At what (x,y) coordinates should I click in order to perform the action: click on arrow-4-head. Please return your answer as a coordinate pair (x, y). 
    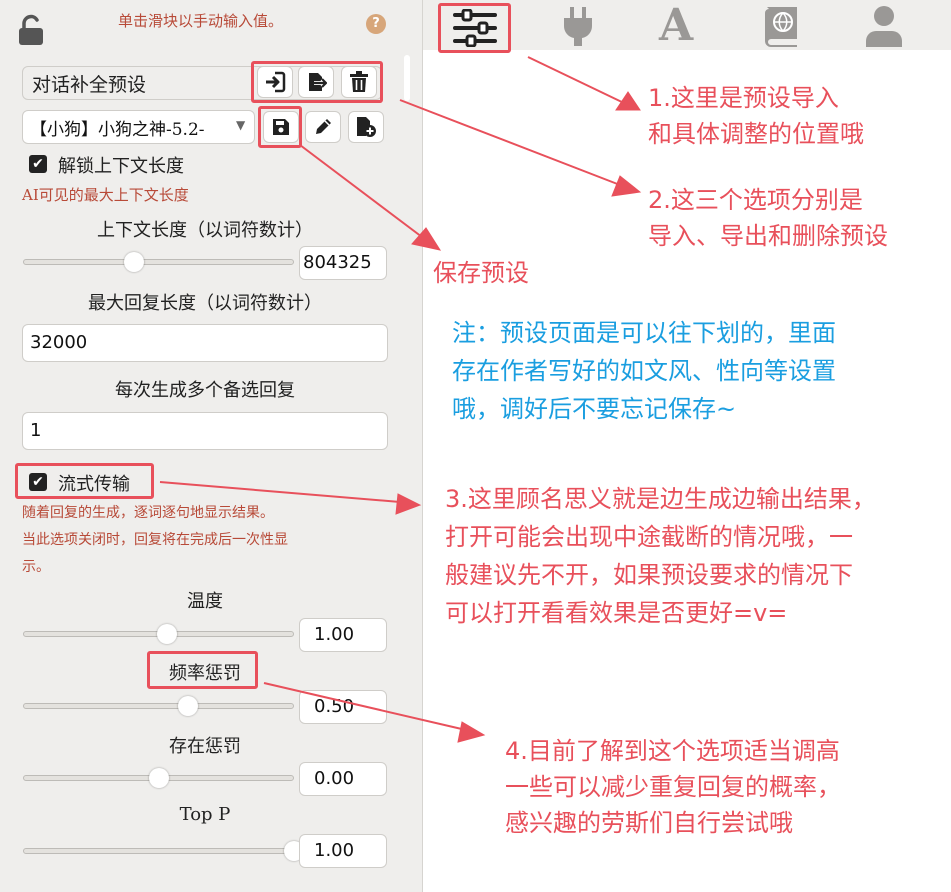
    Looking at the image, I should click on (471, 732).